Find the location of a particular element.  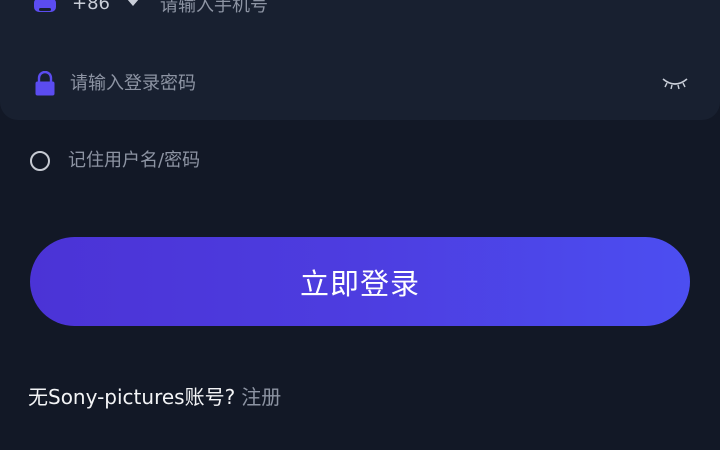

password-field-row is located at coordinates (360, 83).